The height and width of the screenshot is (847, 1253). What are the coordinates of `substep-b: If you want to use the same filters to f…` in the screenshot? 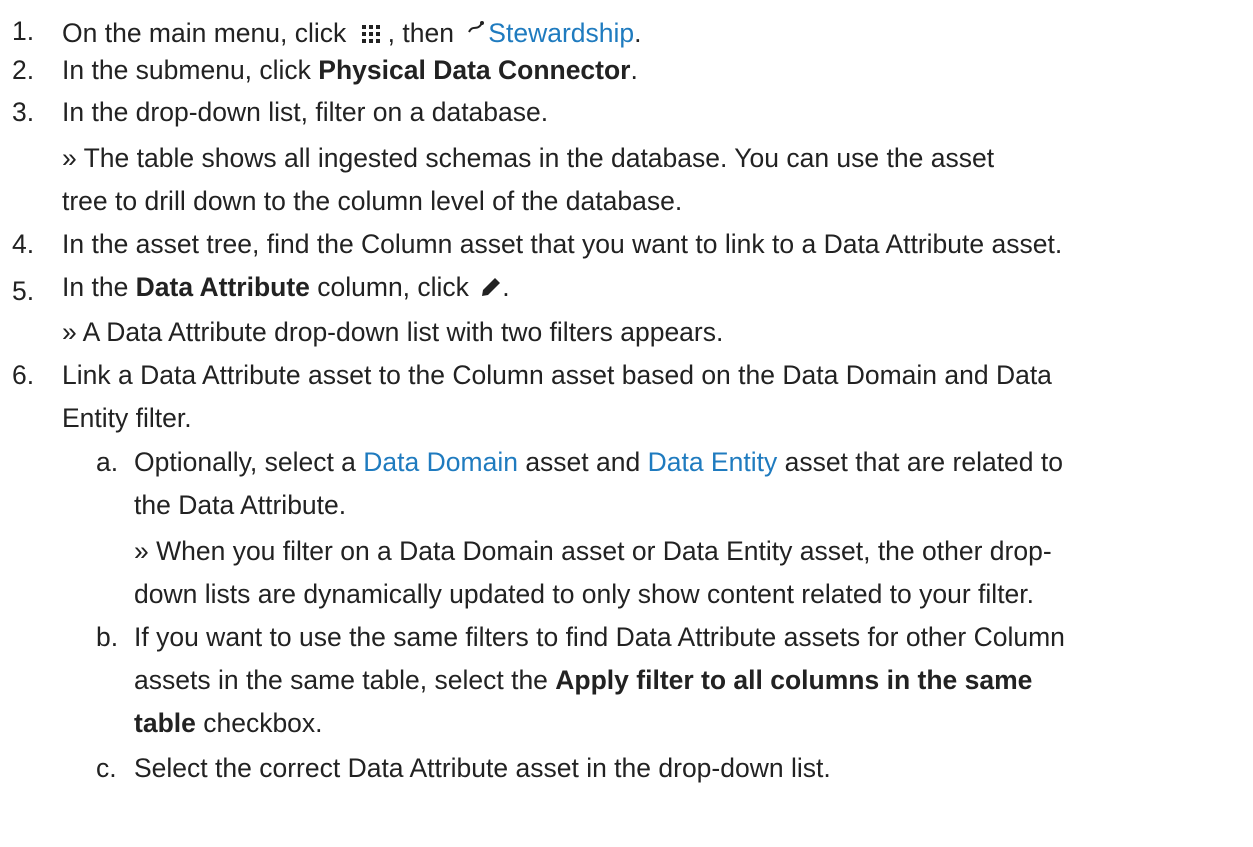 It's located at (599, 637).